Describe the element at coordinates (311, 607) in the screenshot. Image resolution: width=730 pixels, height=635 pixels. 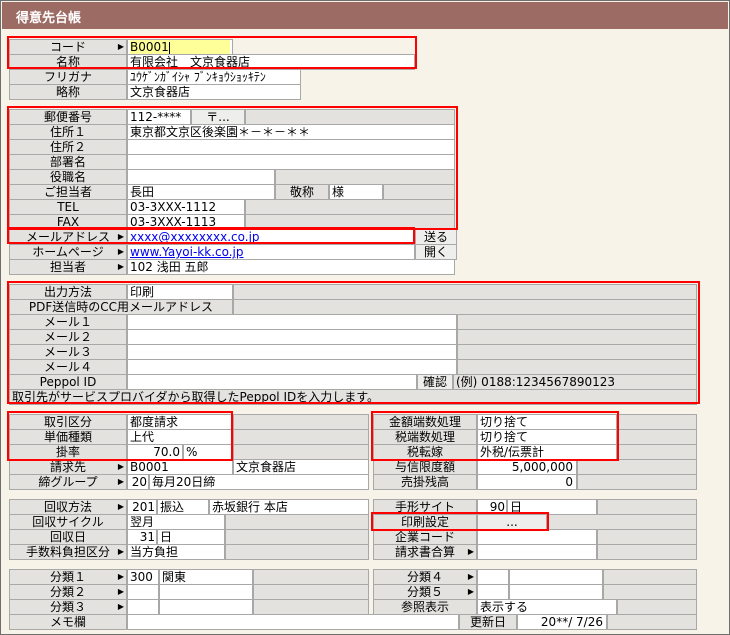
I see `category3-filler` at that location.